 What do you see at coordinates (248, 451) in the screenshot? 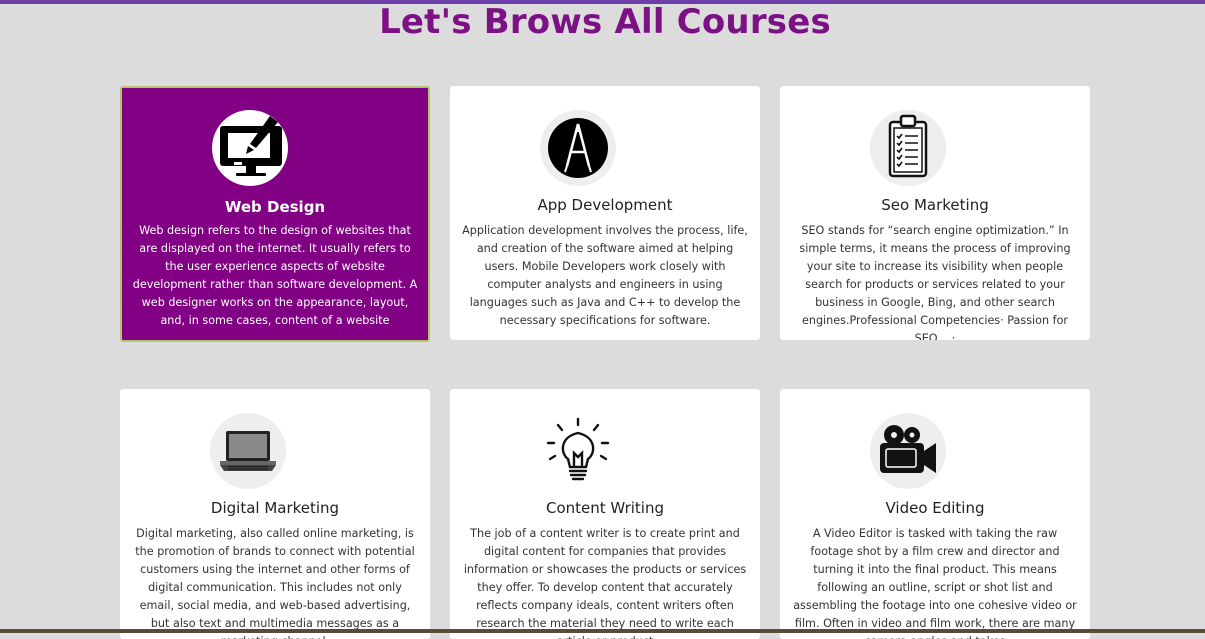
I see `laptop-icon` at bounding box center [248, 451].